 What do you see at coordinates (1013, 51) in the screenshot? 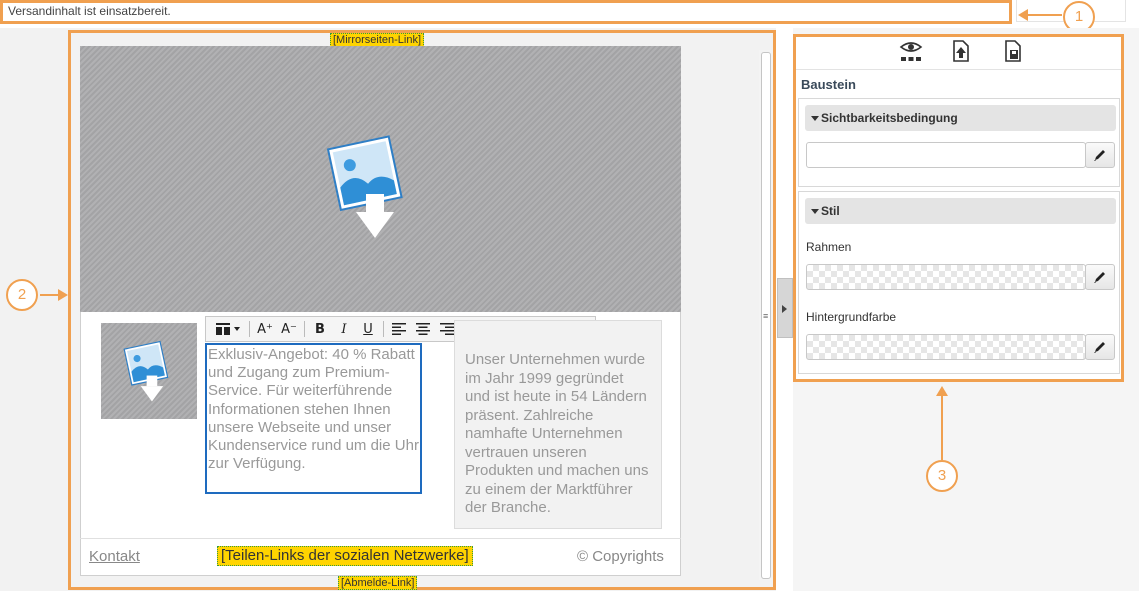
I see `save-document-icon` at bounding box center [1013, 51].